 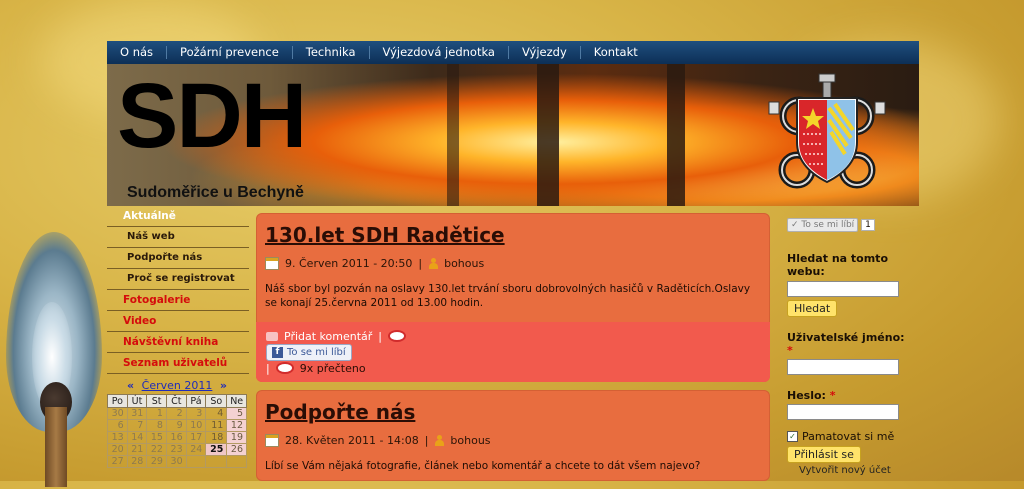 I want to click on password-input, so click(x=843, y=412).